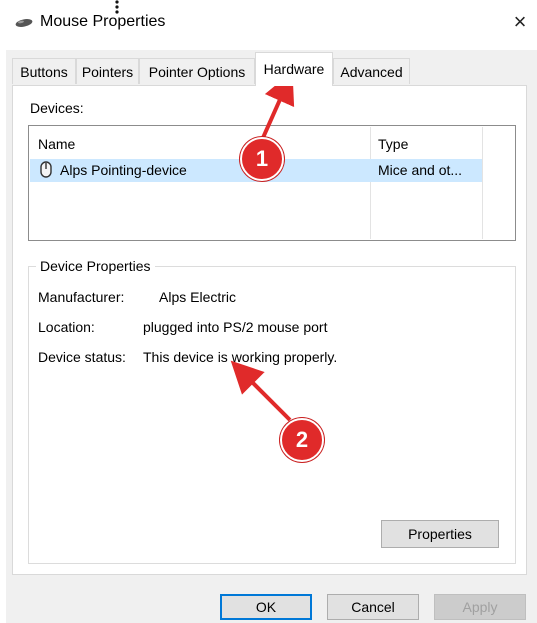 This screenshot has width=537, height=623. Describe the element at coordinates (371, 71) in the screenshot. I see `tab-advanced: Advanced` at that location.